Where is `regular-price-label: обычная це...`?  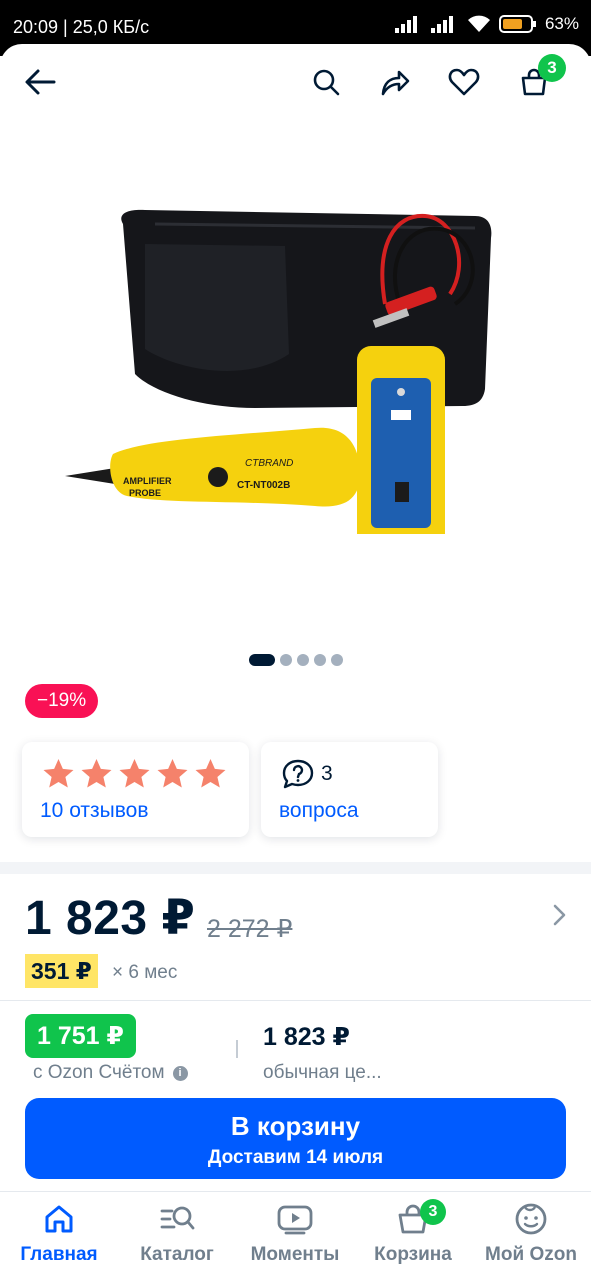
regular-price-label: обычная це... is located at coordinates (322, 1072).